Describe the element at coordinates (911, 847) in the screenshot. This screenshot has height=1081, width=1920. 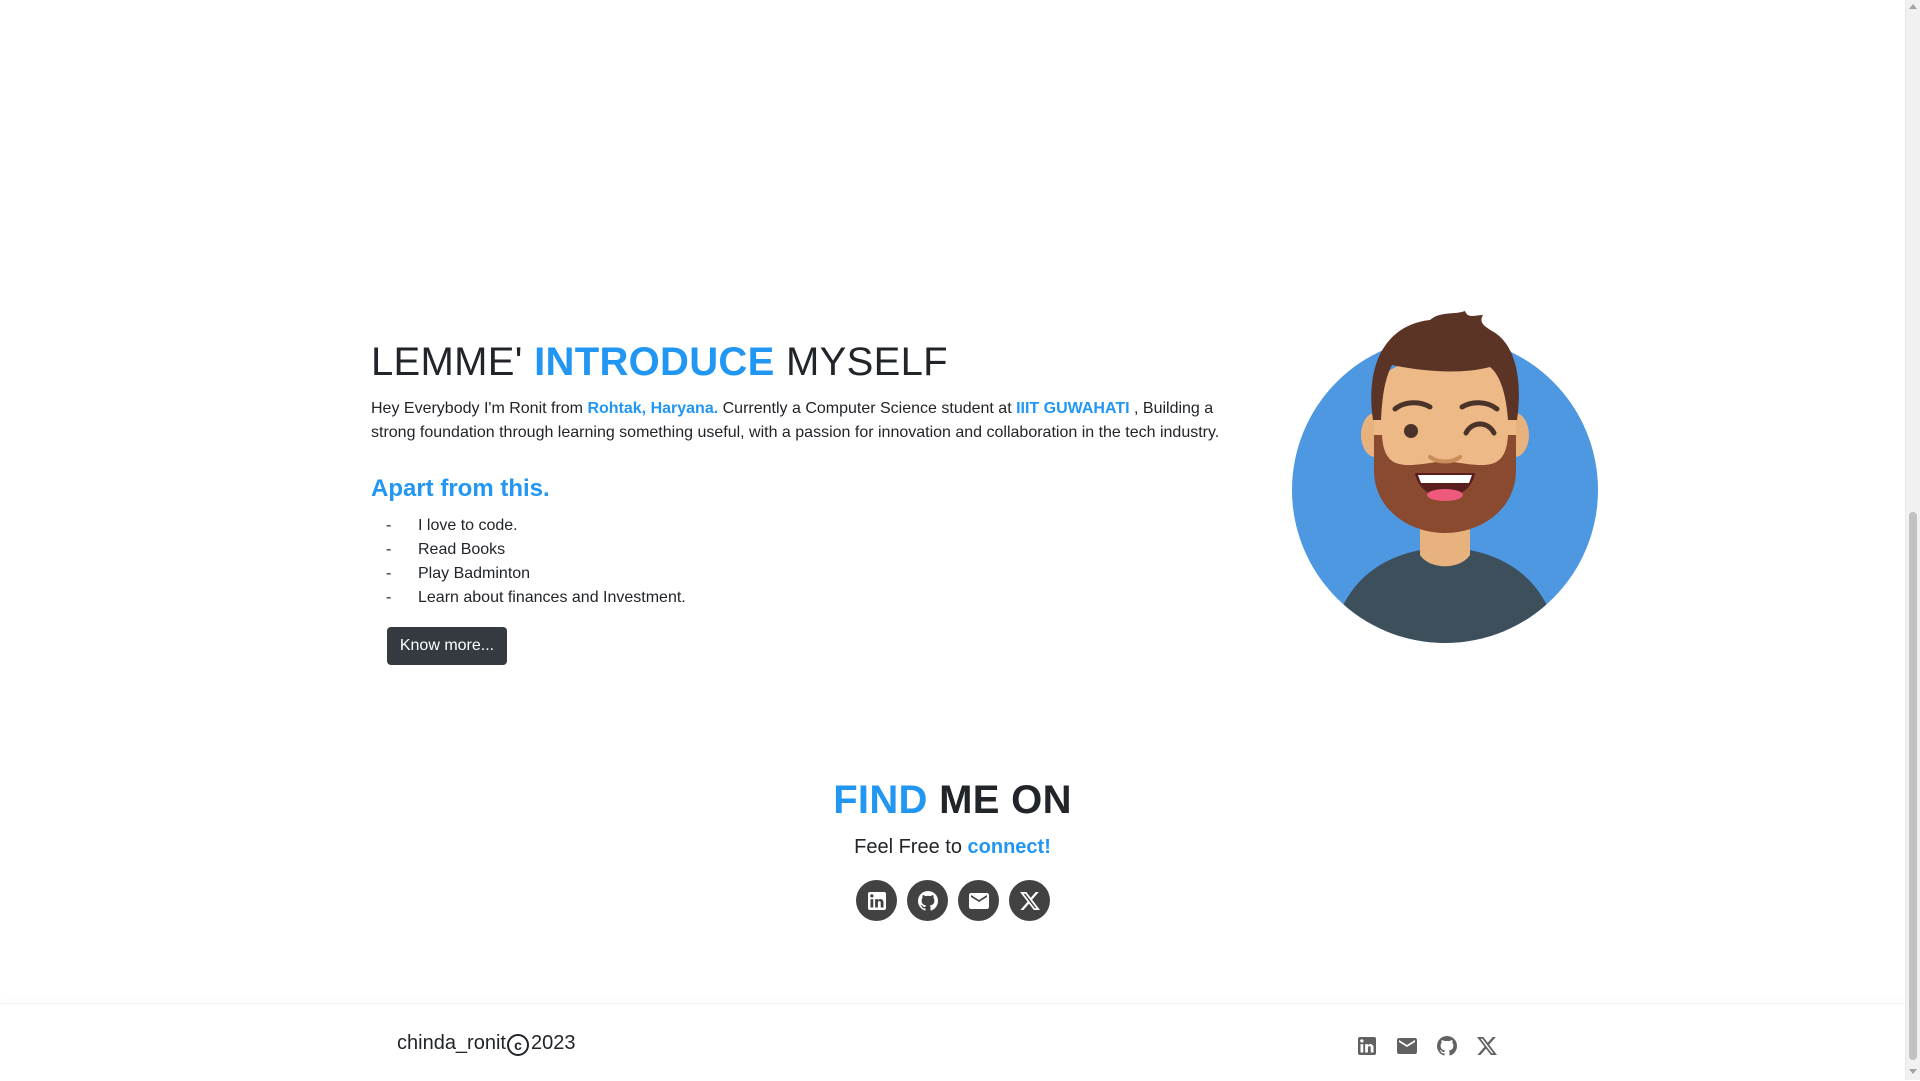
I see `find-me-sub-pre: Feel Free to` at that location.